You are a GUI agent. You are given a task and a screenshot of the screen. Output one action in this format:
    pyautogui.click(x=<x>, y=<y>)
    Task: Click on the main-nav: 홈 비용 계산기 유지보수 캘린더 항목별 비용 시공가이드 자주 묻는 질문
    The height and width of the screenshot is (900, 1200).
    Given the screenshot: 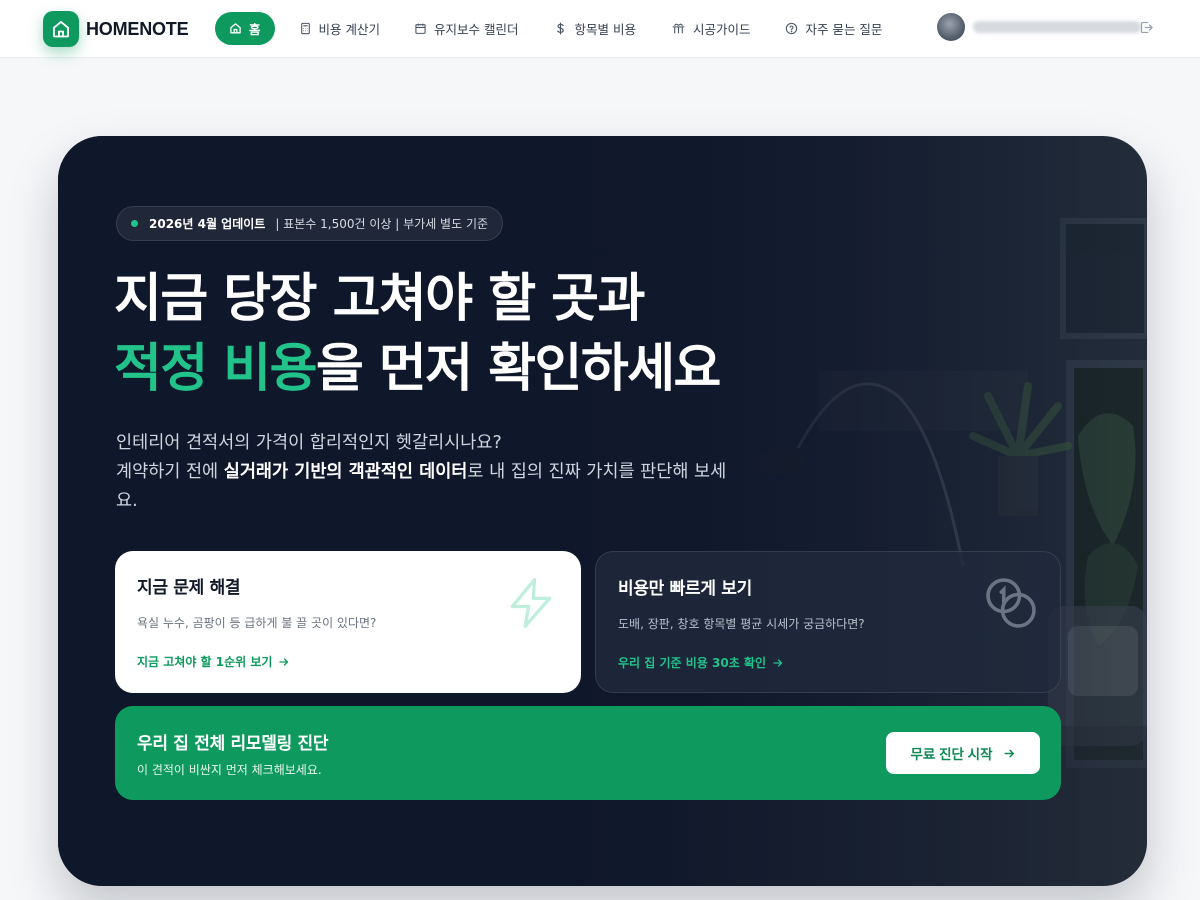 What is the action you would take?
    pyautogui.click(x=548, y=28)
    